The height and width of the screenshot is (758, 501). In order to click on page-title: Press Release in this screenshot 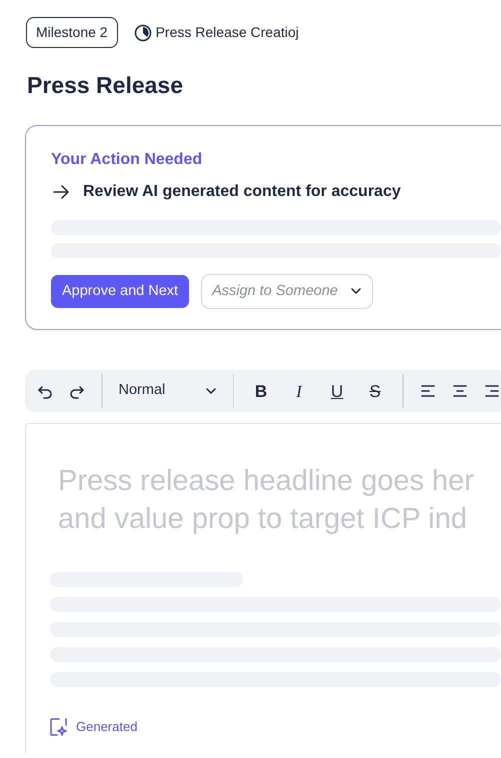, I will do `click(105, 85)`.